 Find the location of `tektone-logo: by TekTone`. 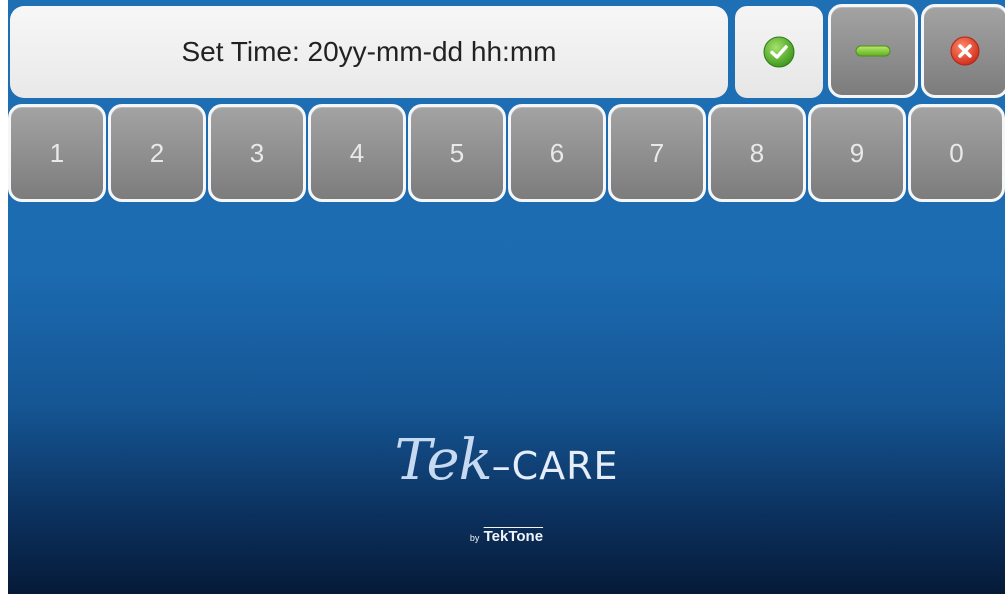

tektone-logo: by TekTone is located at coordinates (506, 536).